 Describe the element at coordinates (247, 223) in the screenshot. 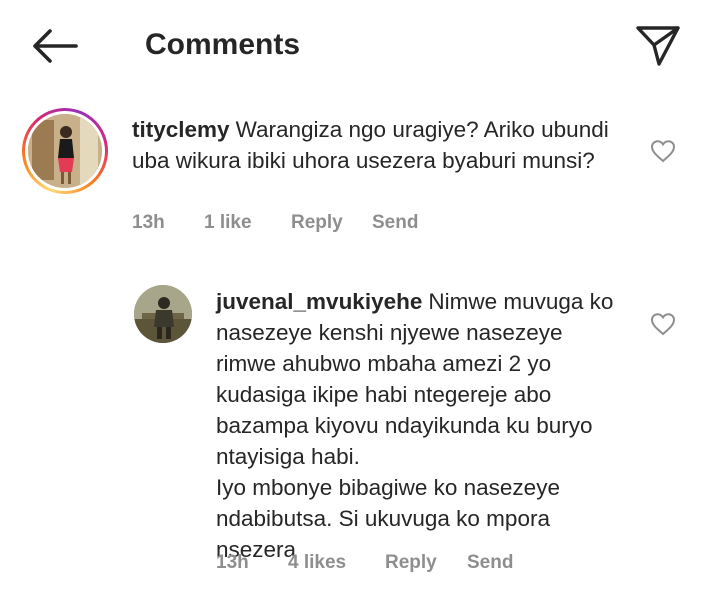

I see `comment-likes: 1 like` at that location.